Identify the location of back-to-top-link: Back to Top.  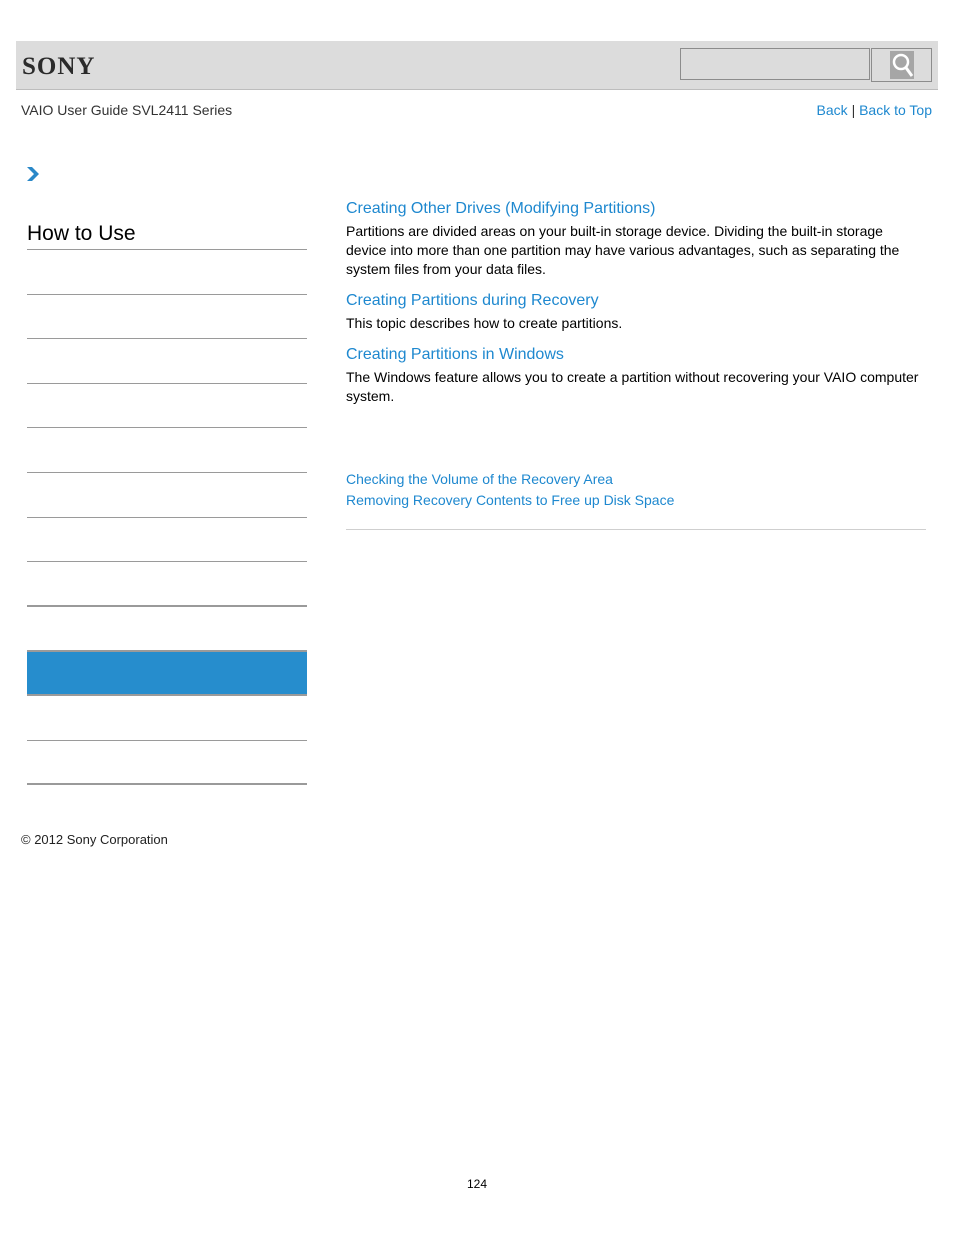
(895, 110).